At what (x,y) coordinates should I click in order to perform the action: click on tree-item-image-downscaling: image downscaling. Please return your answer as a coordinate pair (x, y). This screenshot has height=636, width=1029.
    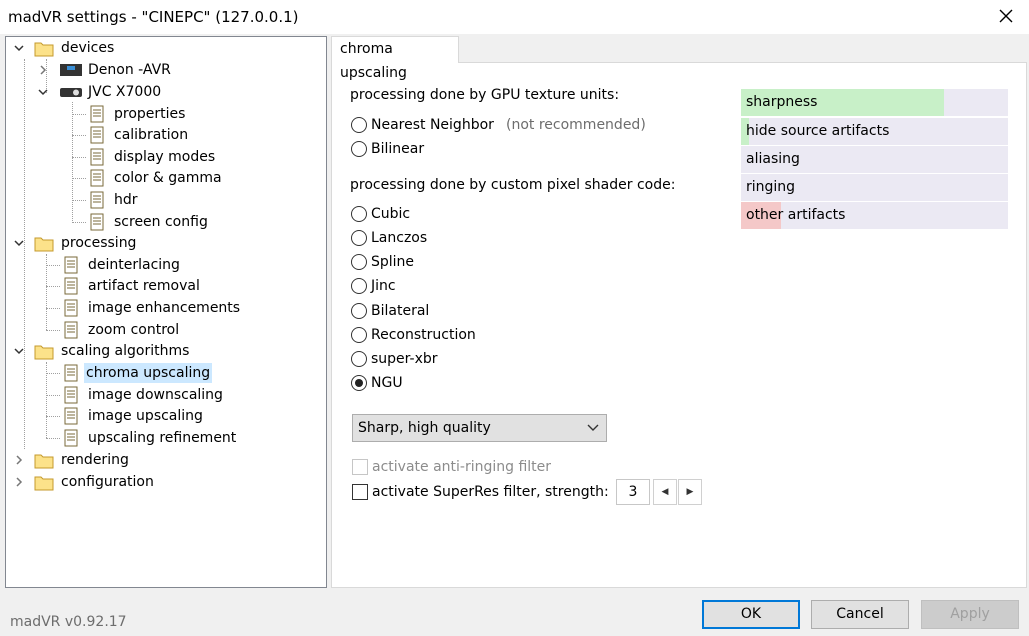
    Looking at the image, I should click on (166, 395).